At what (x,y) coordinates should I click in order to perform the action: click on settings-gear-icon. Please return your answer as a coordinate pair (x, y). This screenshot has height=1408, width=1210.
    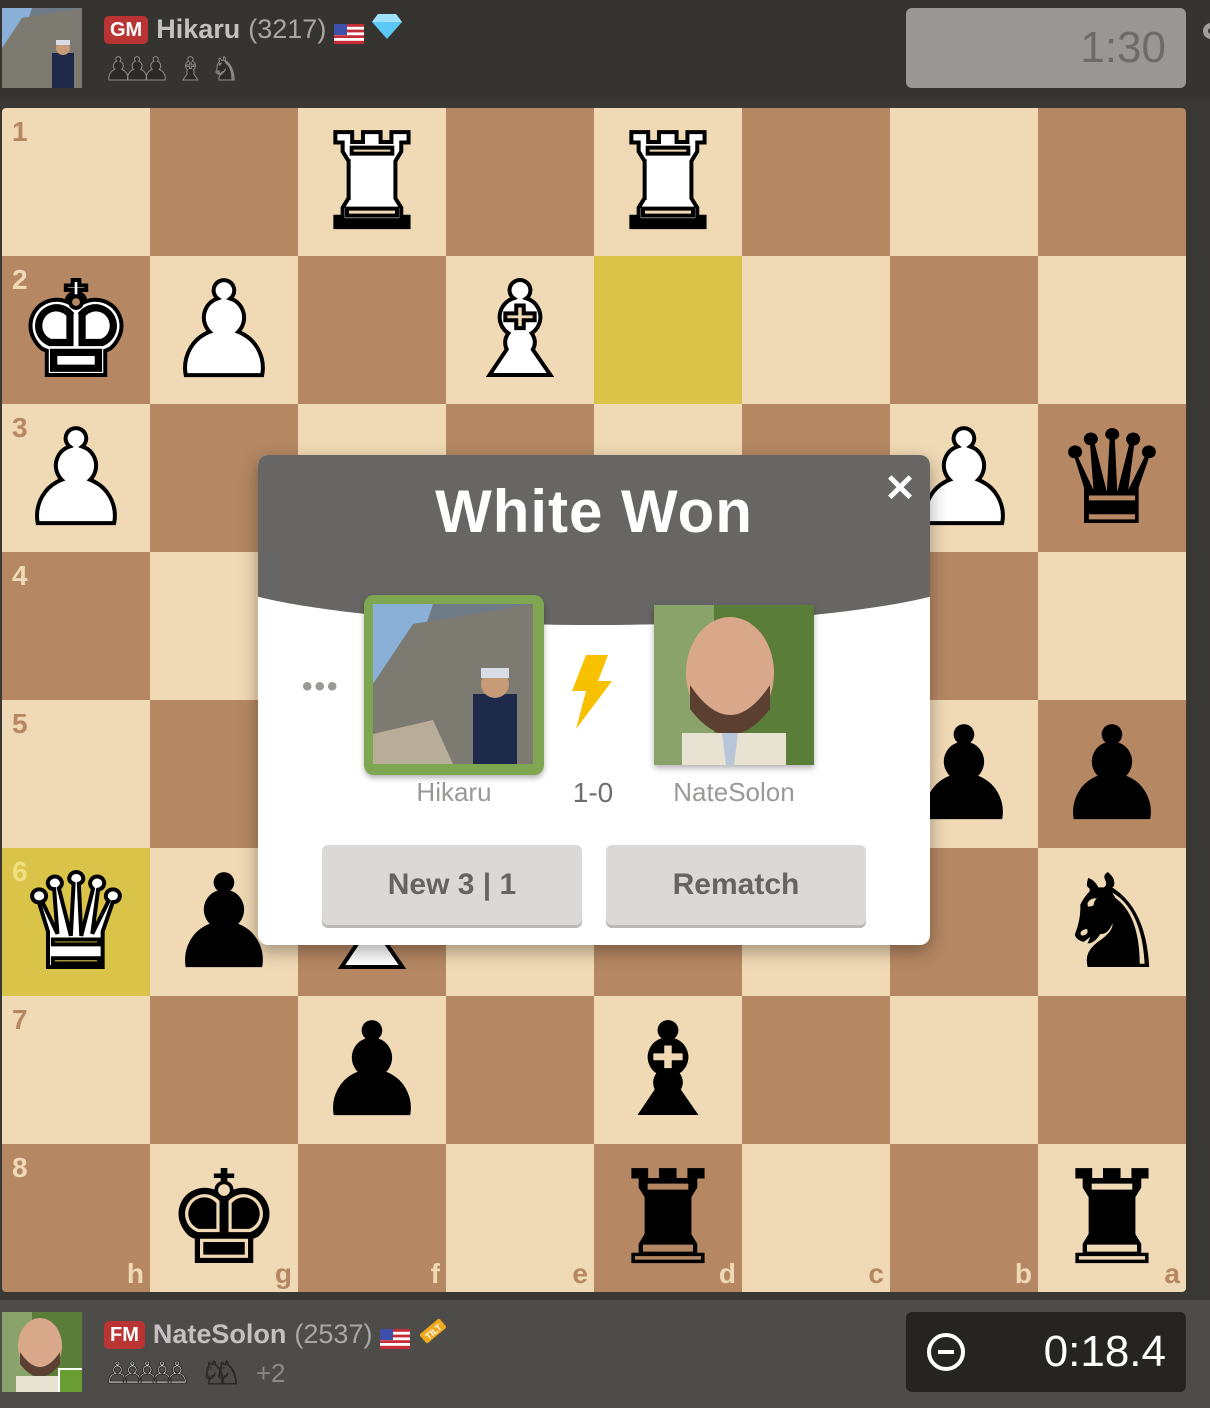
    Looking at the image, I should click on (1205, 31).